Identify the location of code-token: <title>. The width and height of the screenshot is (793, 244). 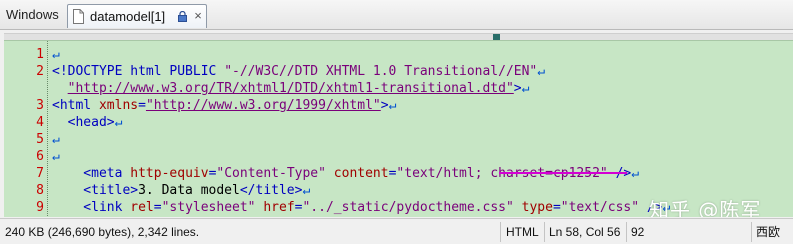
(95, 190).